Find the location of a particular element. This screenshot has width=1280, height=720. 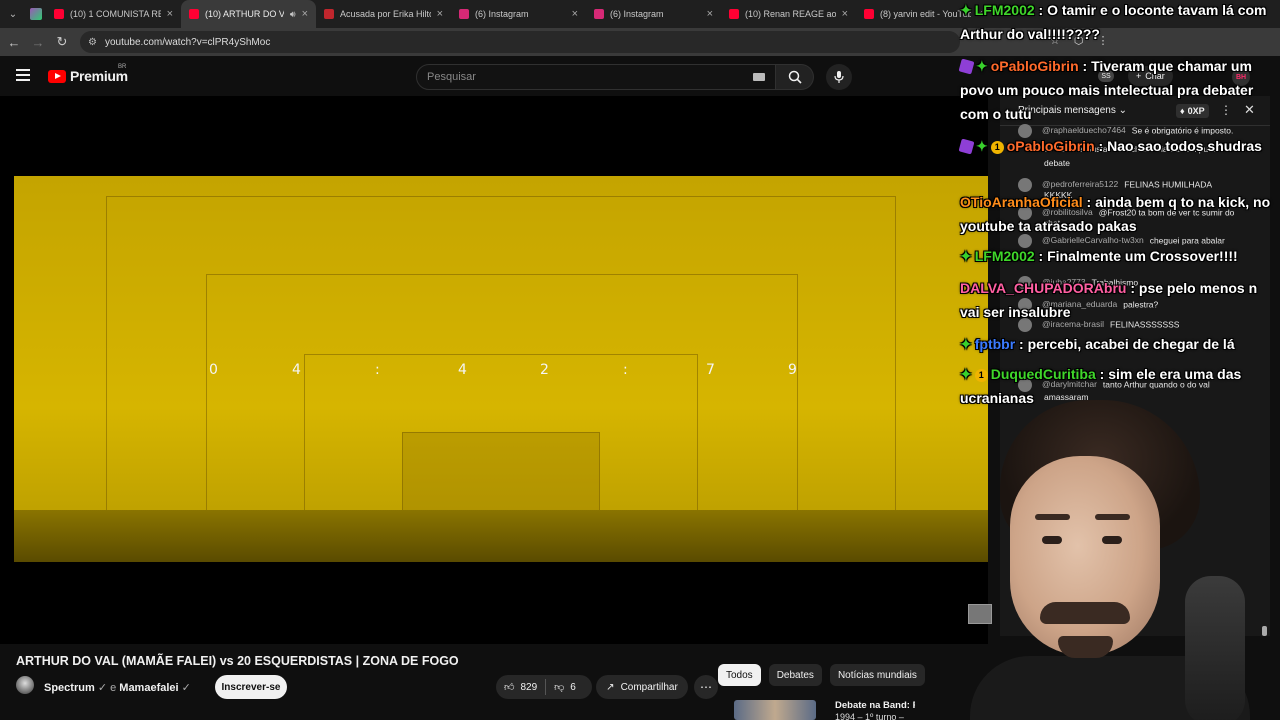

channel-name: Spectrum is located at coordinates (69, 688).